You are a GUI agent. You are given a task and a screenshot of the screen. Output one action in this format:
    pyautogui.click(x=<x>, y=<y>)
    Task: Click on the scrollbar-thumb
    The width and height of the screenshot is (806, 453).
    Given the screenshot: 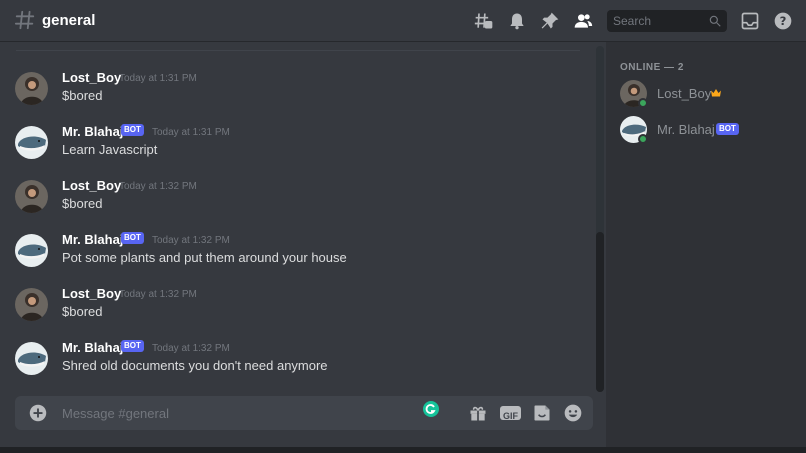 What is the action you would take?
    pyautogui.click(x=600, y=312)
    